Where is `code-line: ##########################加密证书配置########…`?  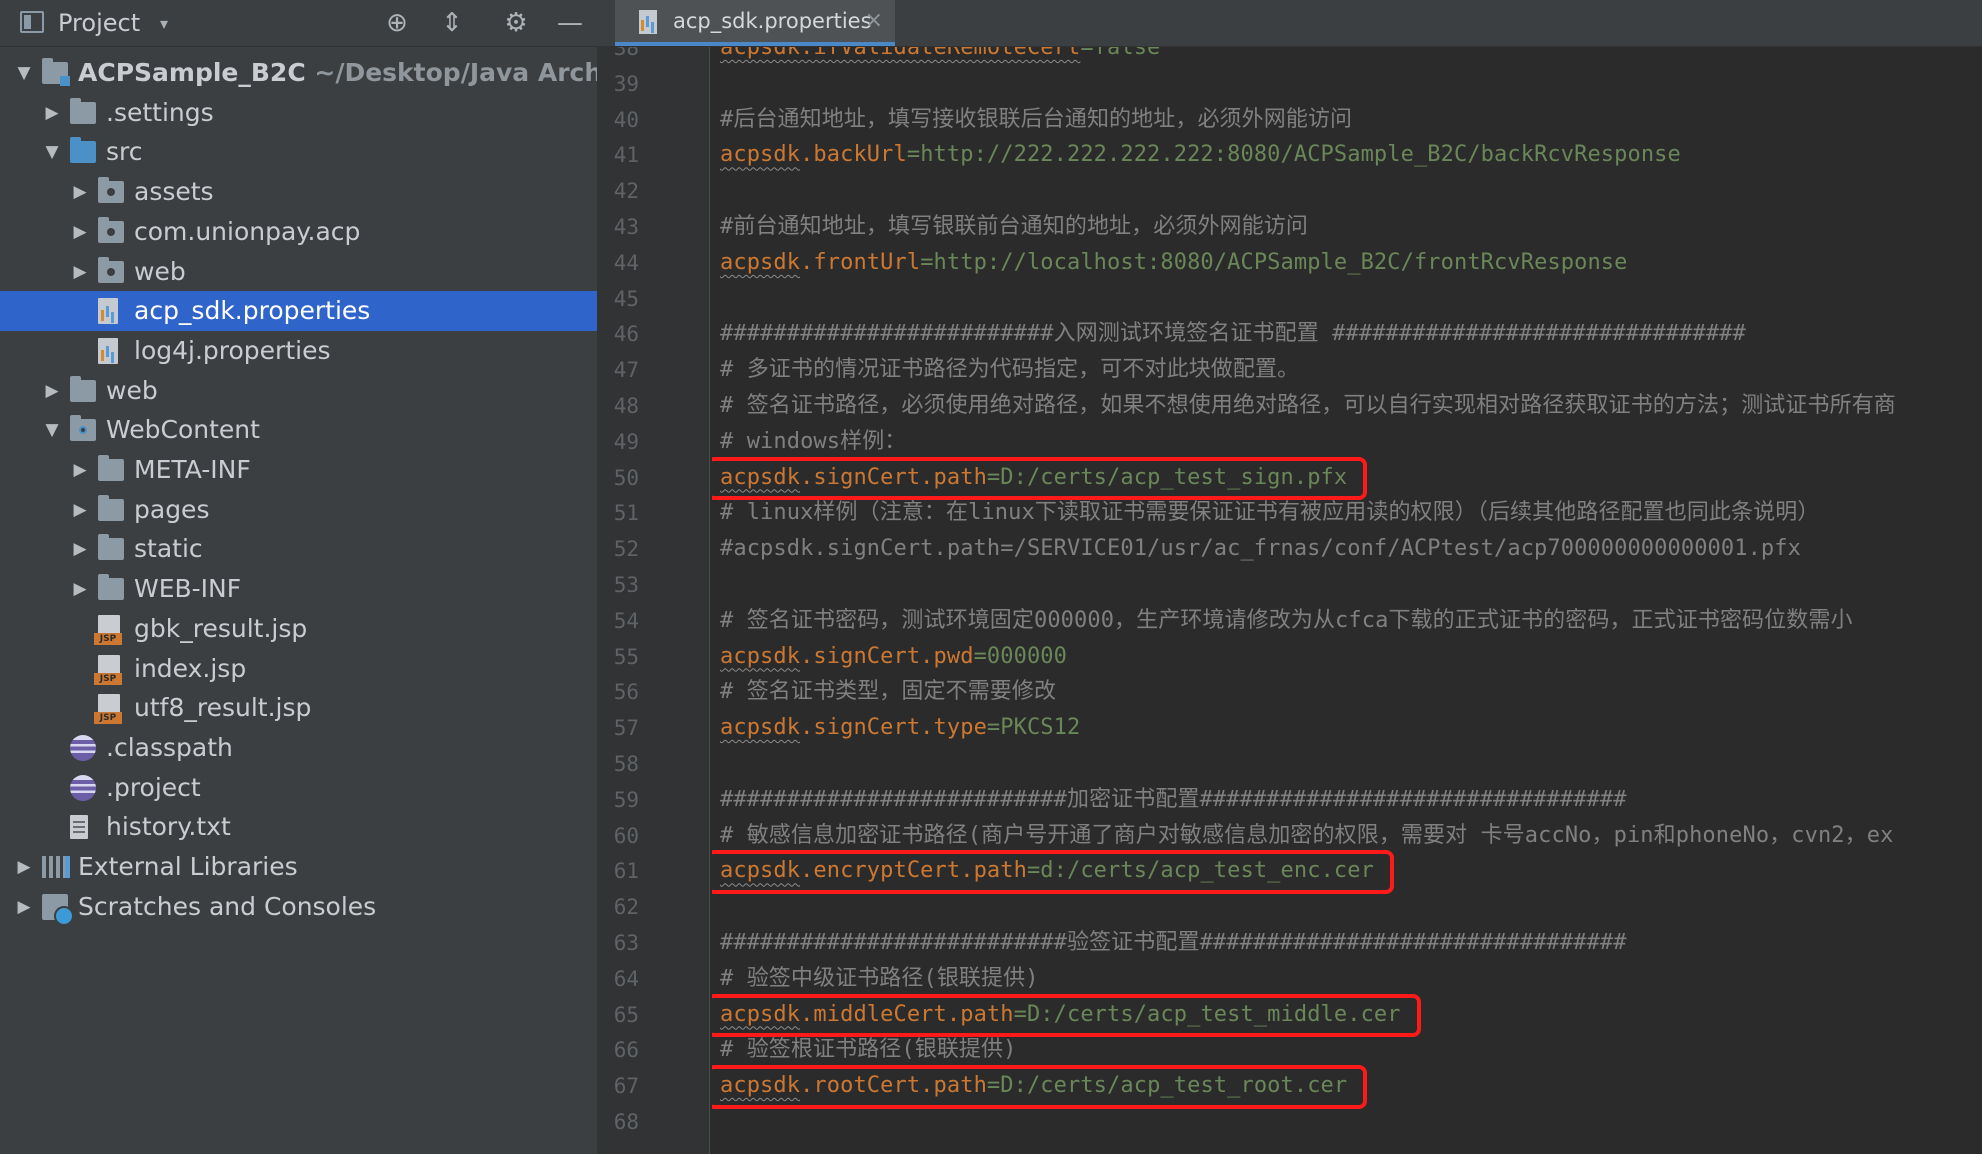
code-line: ##########################加密证书配置########… is located at coordinates (1173, 800).